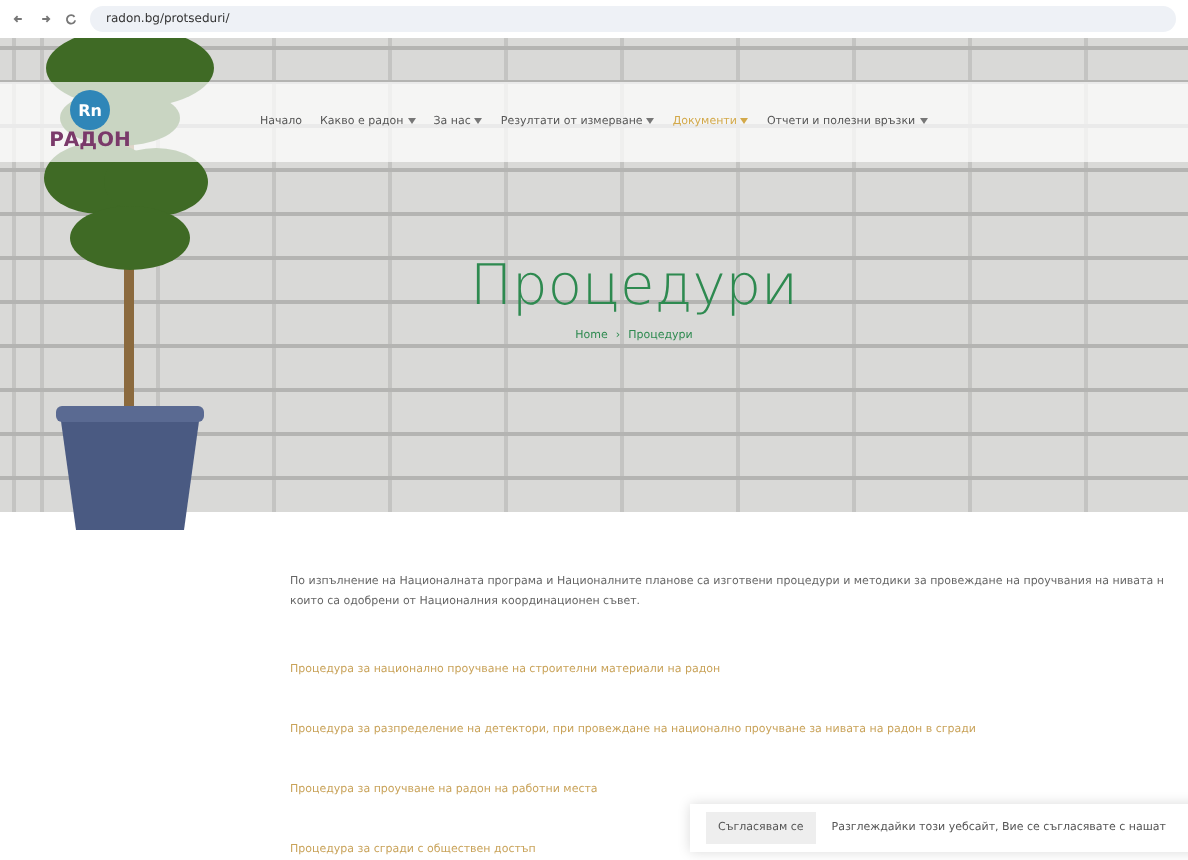 The height and width of the screenshot is (860, 1188). I want to click on page-title: Процедури, so click(634, 284).